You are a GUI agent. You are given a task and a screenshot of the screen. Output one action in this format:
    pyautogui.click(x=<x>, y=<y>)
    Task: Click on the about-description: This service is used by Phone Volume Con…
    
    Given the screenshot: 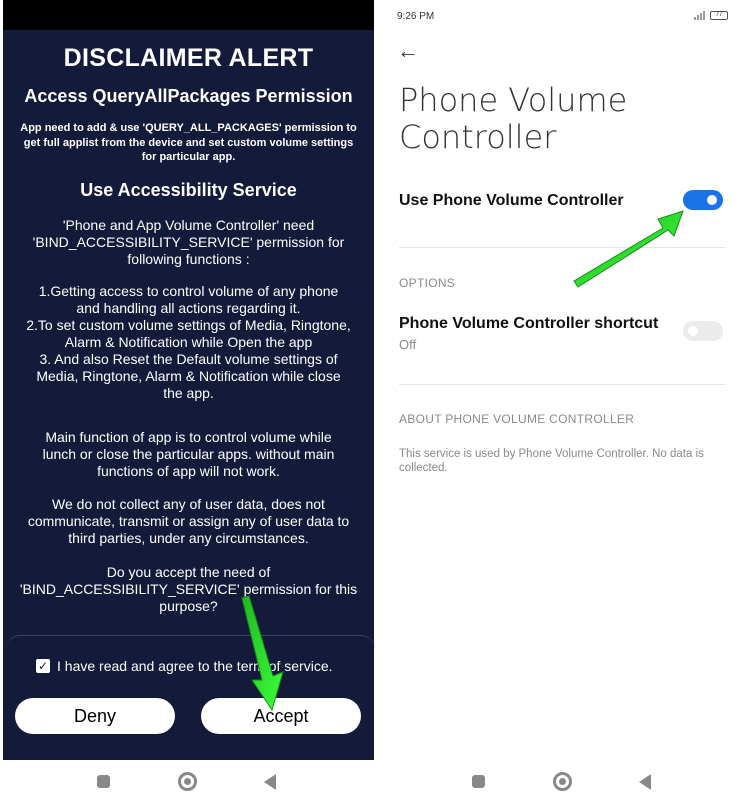 What is the action you would take?
    pyautogui.click(x=551, y=461)
    